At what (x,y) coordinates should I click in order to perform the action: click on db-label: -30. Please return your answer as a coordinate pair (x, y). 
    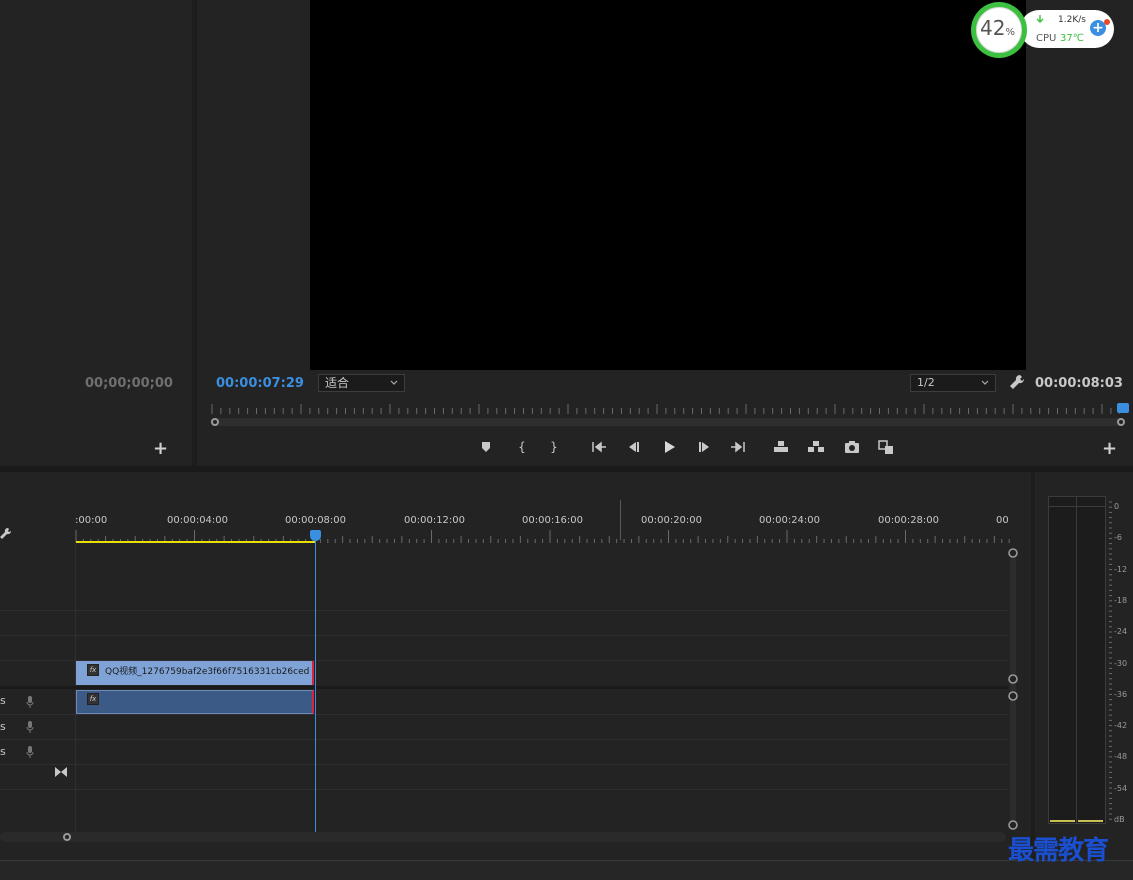
    Looking at the image, I should click on (1121, 663).